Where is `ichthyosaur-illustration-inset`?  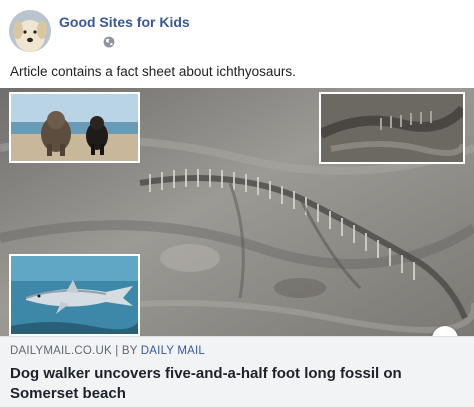 ichthyosaur-illustration-inset is located at coordinates (74, 295).